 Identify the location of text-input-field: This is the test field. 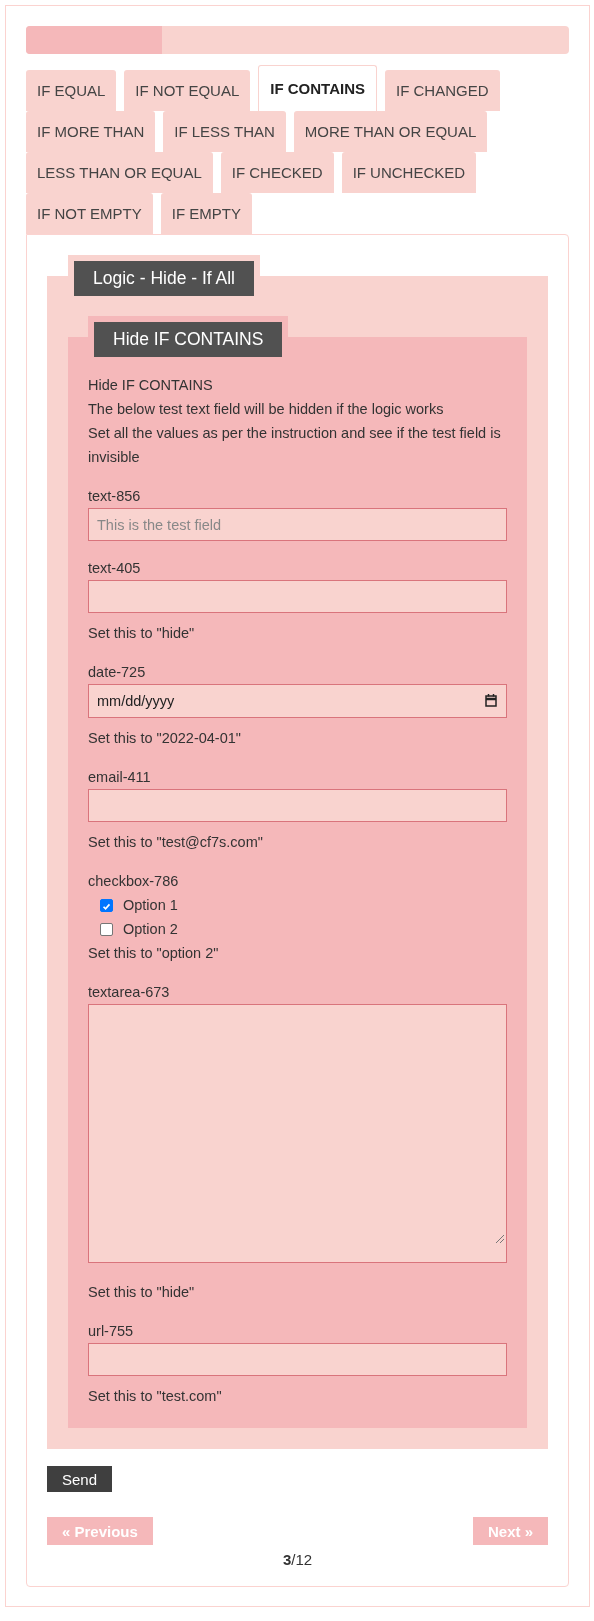
(297, 524).